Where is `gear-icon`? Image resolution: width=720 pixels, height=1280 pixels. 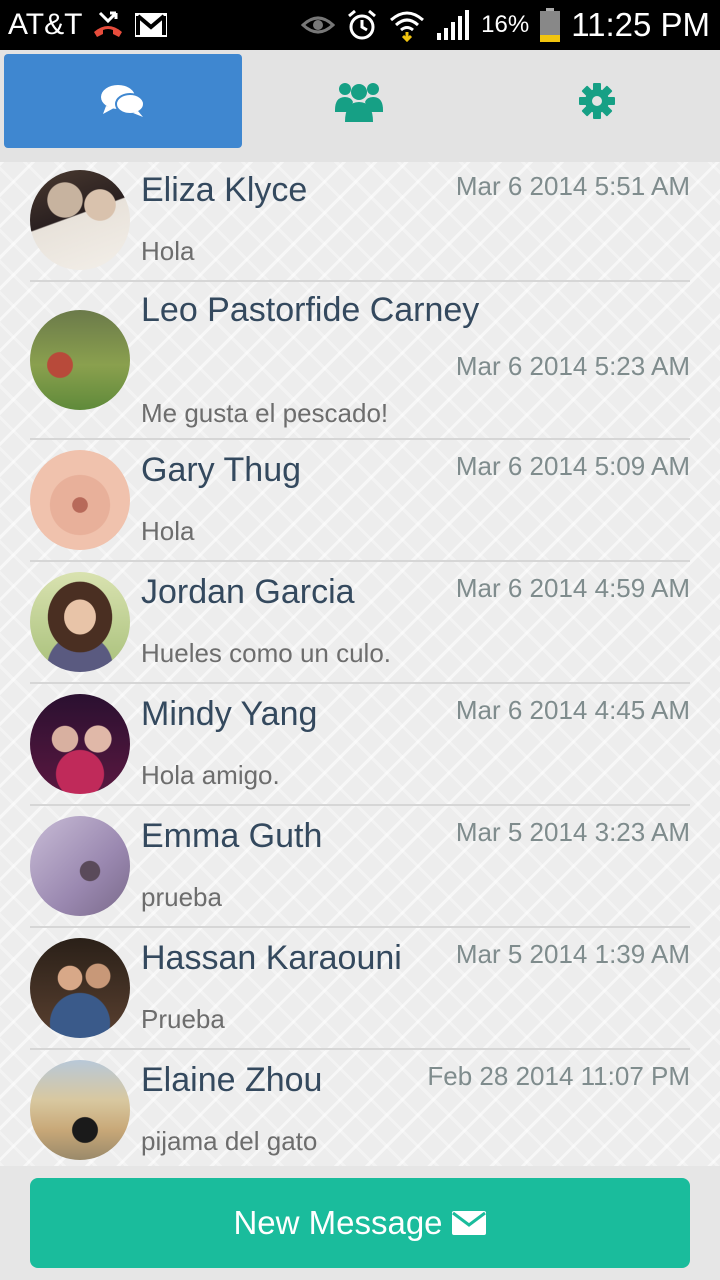 gear-icon is located at coordinates (597, 101).